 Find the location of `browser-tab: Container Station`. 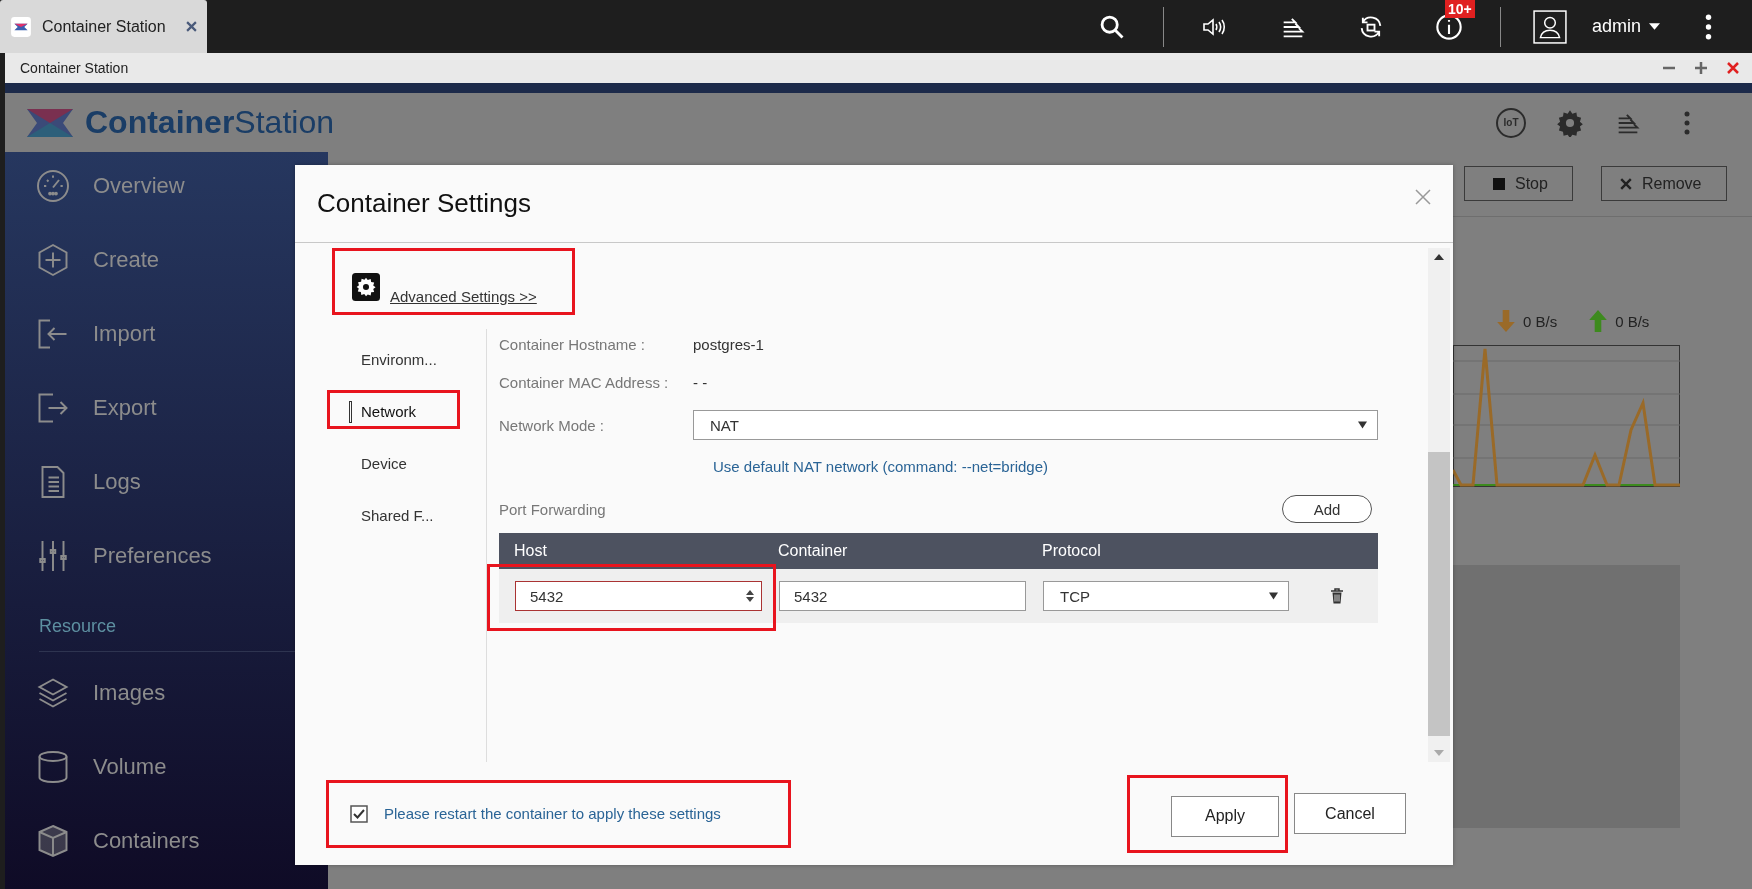

browser-tab: Container Station is located at coordinates (103, 26).